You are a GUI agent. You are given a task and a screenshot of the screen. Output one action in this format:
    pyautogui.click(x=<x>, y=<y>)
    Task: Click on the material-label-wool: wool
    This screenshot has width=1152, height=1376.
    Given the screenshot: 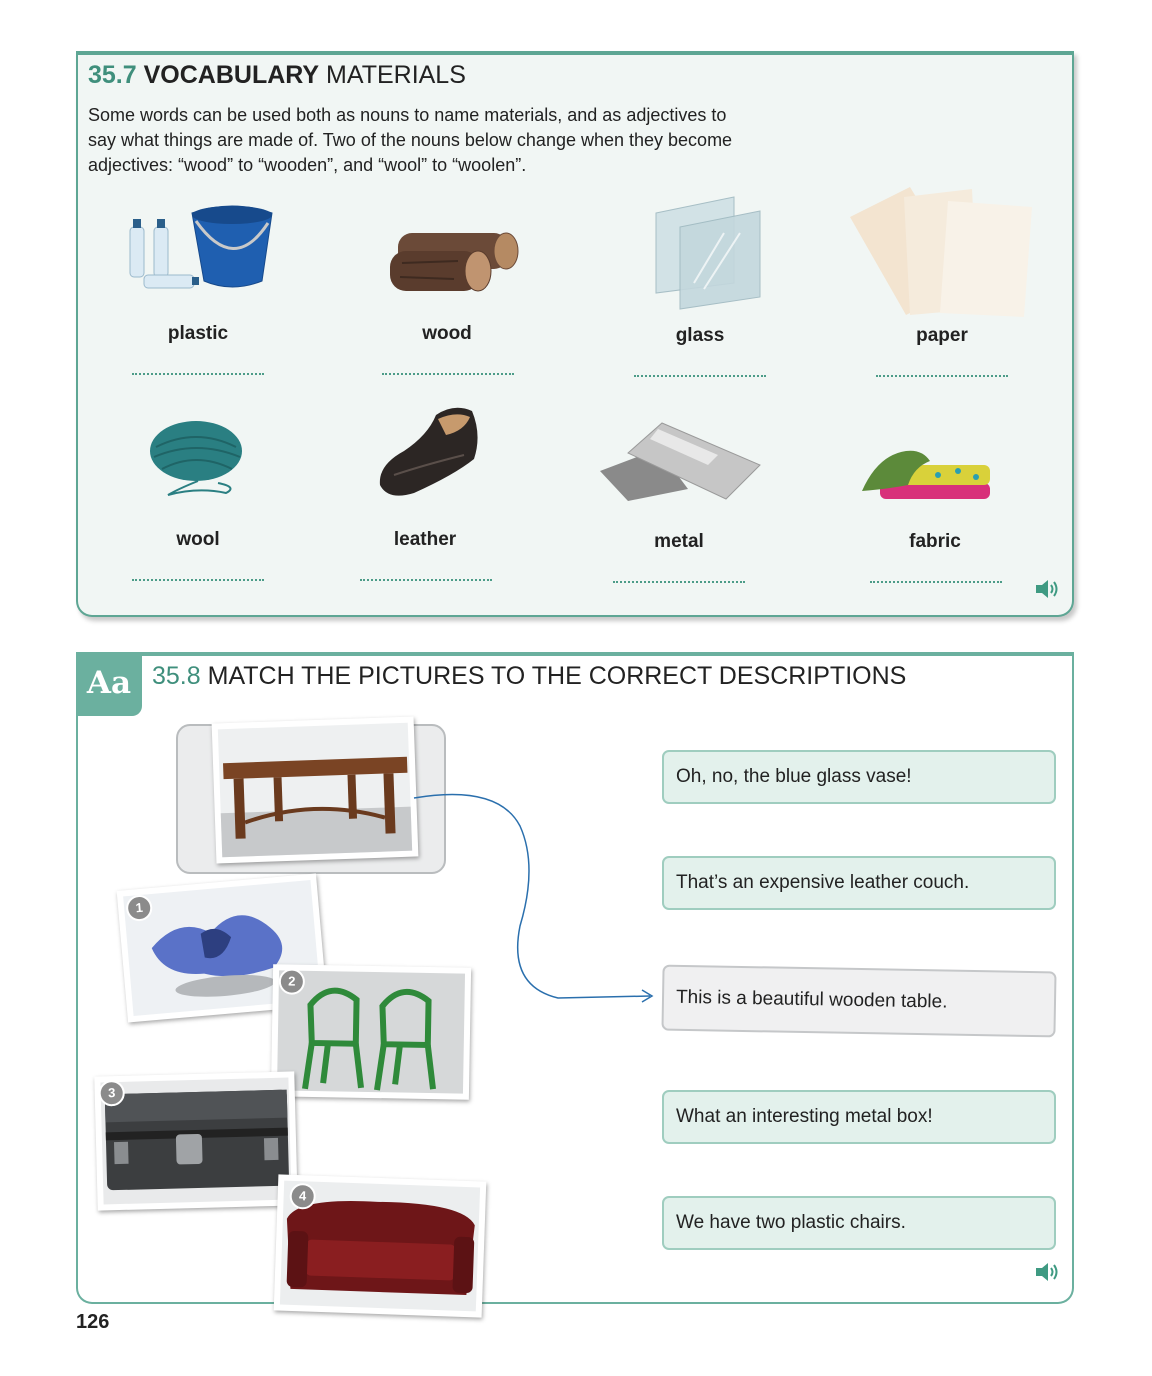 What is the action you would take?
    pyautogui.click(x=198, y=539)
    